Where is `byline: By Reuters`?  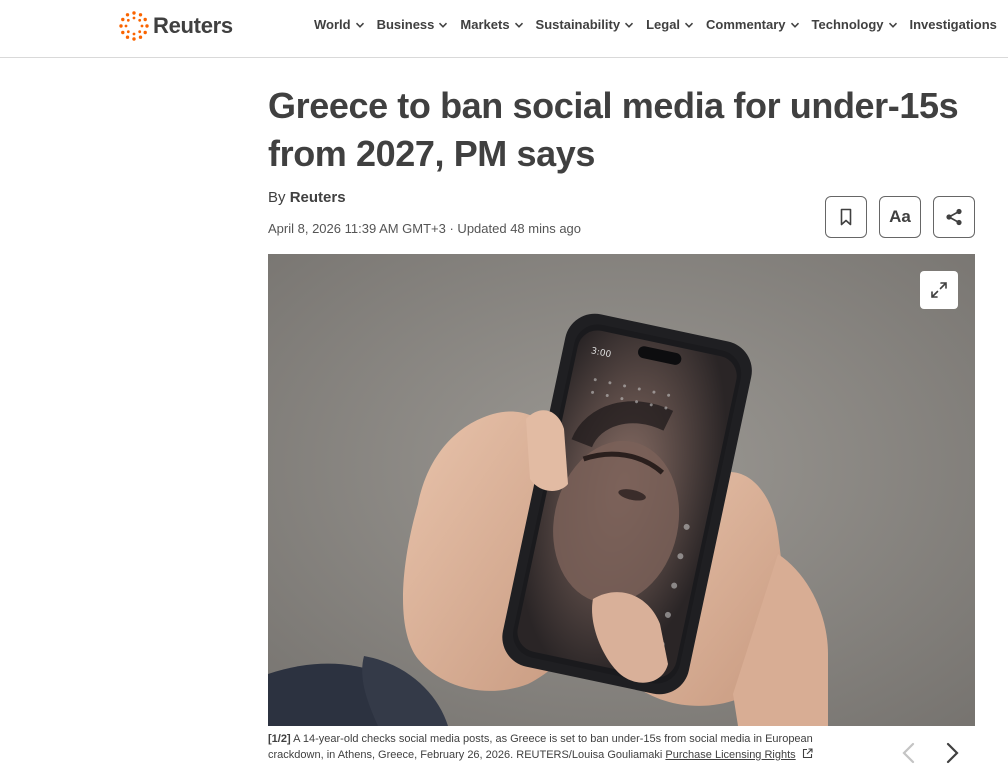
byline: By Reuters is located at coordinates (307, 197).